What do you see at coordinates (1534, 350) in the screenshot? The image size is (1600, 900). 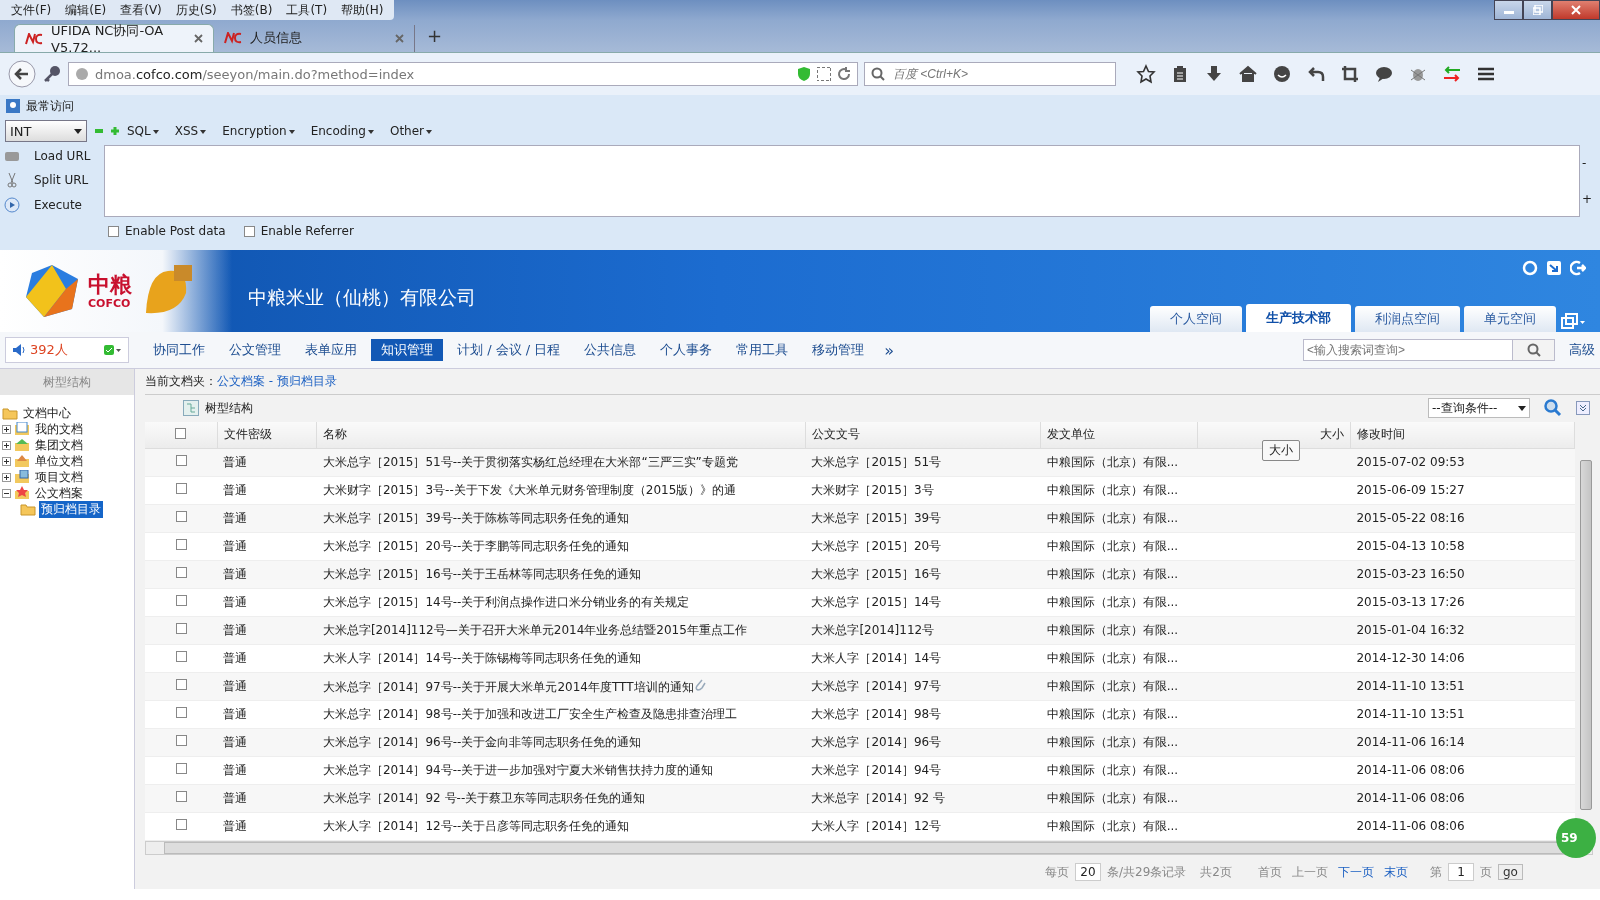 I see `search-button` at bounding box center [1534, 350].